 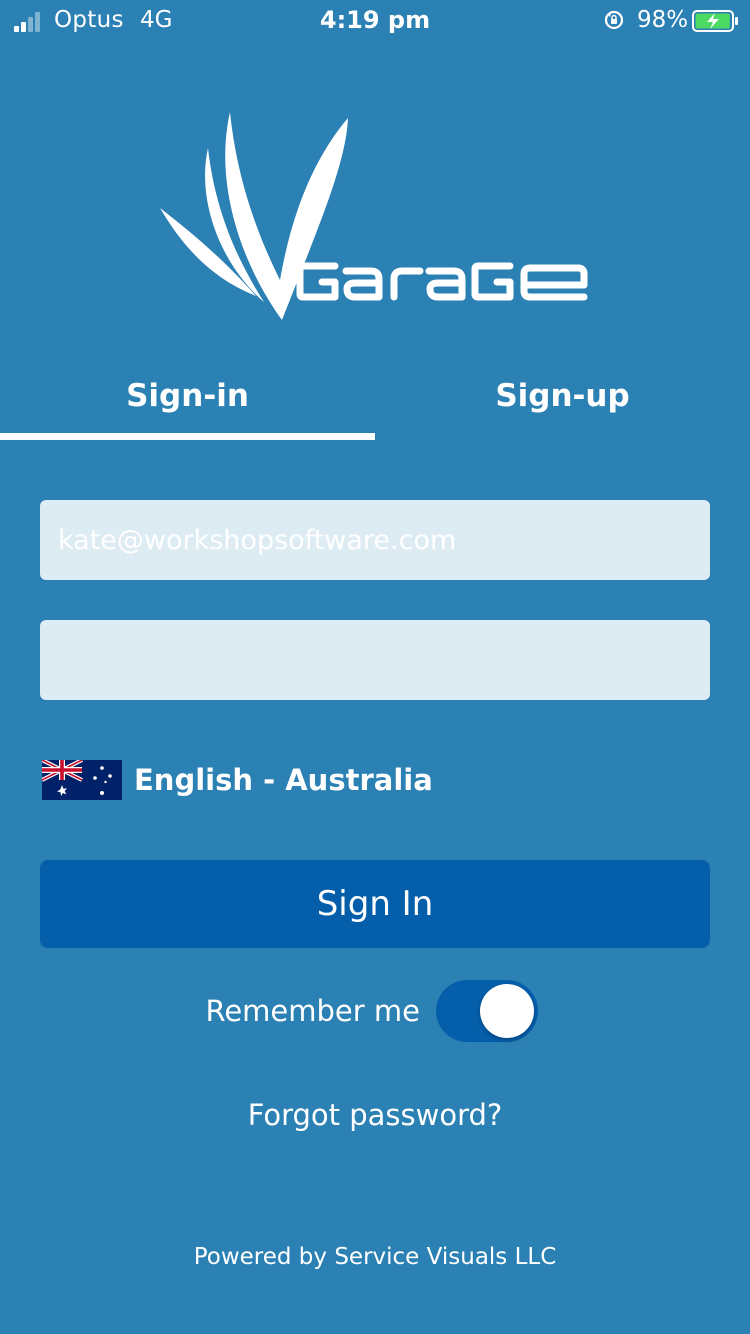 What do you see at coordinates (663, 20) in the screenshot?
I see `battery-percentage: 98%` at bounding box center [663, 20].